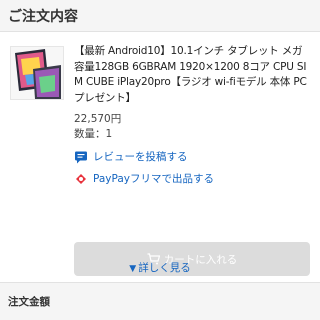 This screenshot has height=320, width=320. Describe the element at coordinates (154, 179) in the screenshot. I see `paypay-label: PayPayフリマで出品する` at that location.